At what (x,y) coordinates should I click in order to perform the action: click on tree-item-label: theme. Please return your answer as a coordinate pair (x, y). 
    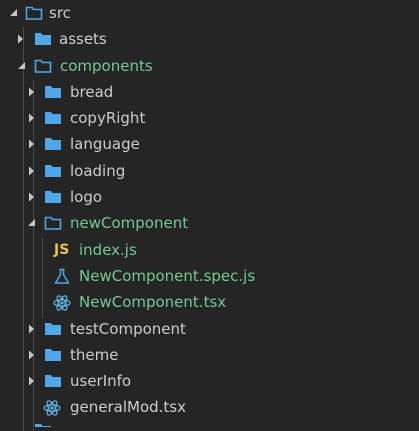
    Looking at the image, I should click on (94, 354).